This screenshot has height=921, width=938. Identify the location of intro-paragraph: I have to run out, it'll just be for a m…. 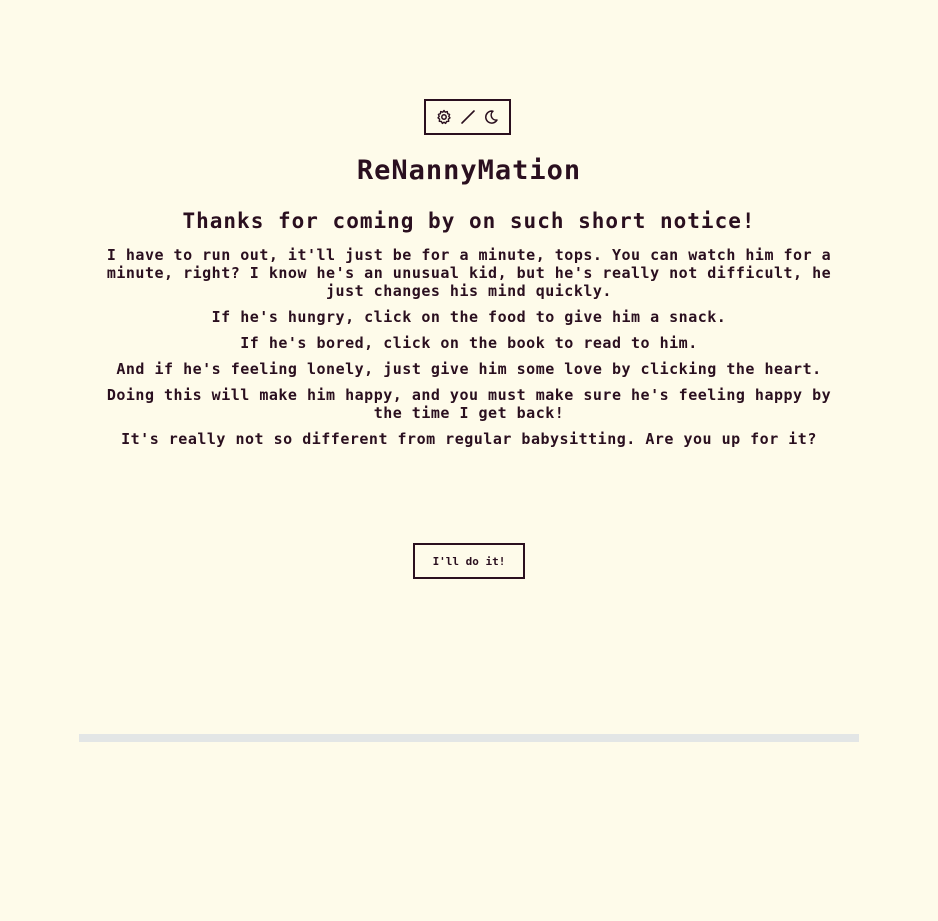
(469, 273).